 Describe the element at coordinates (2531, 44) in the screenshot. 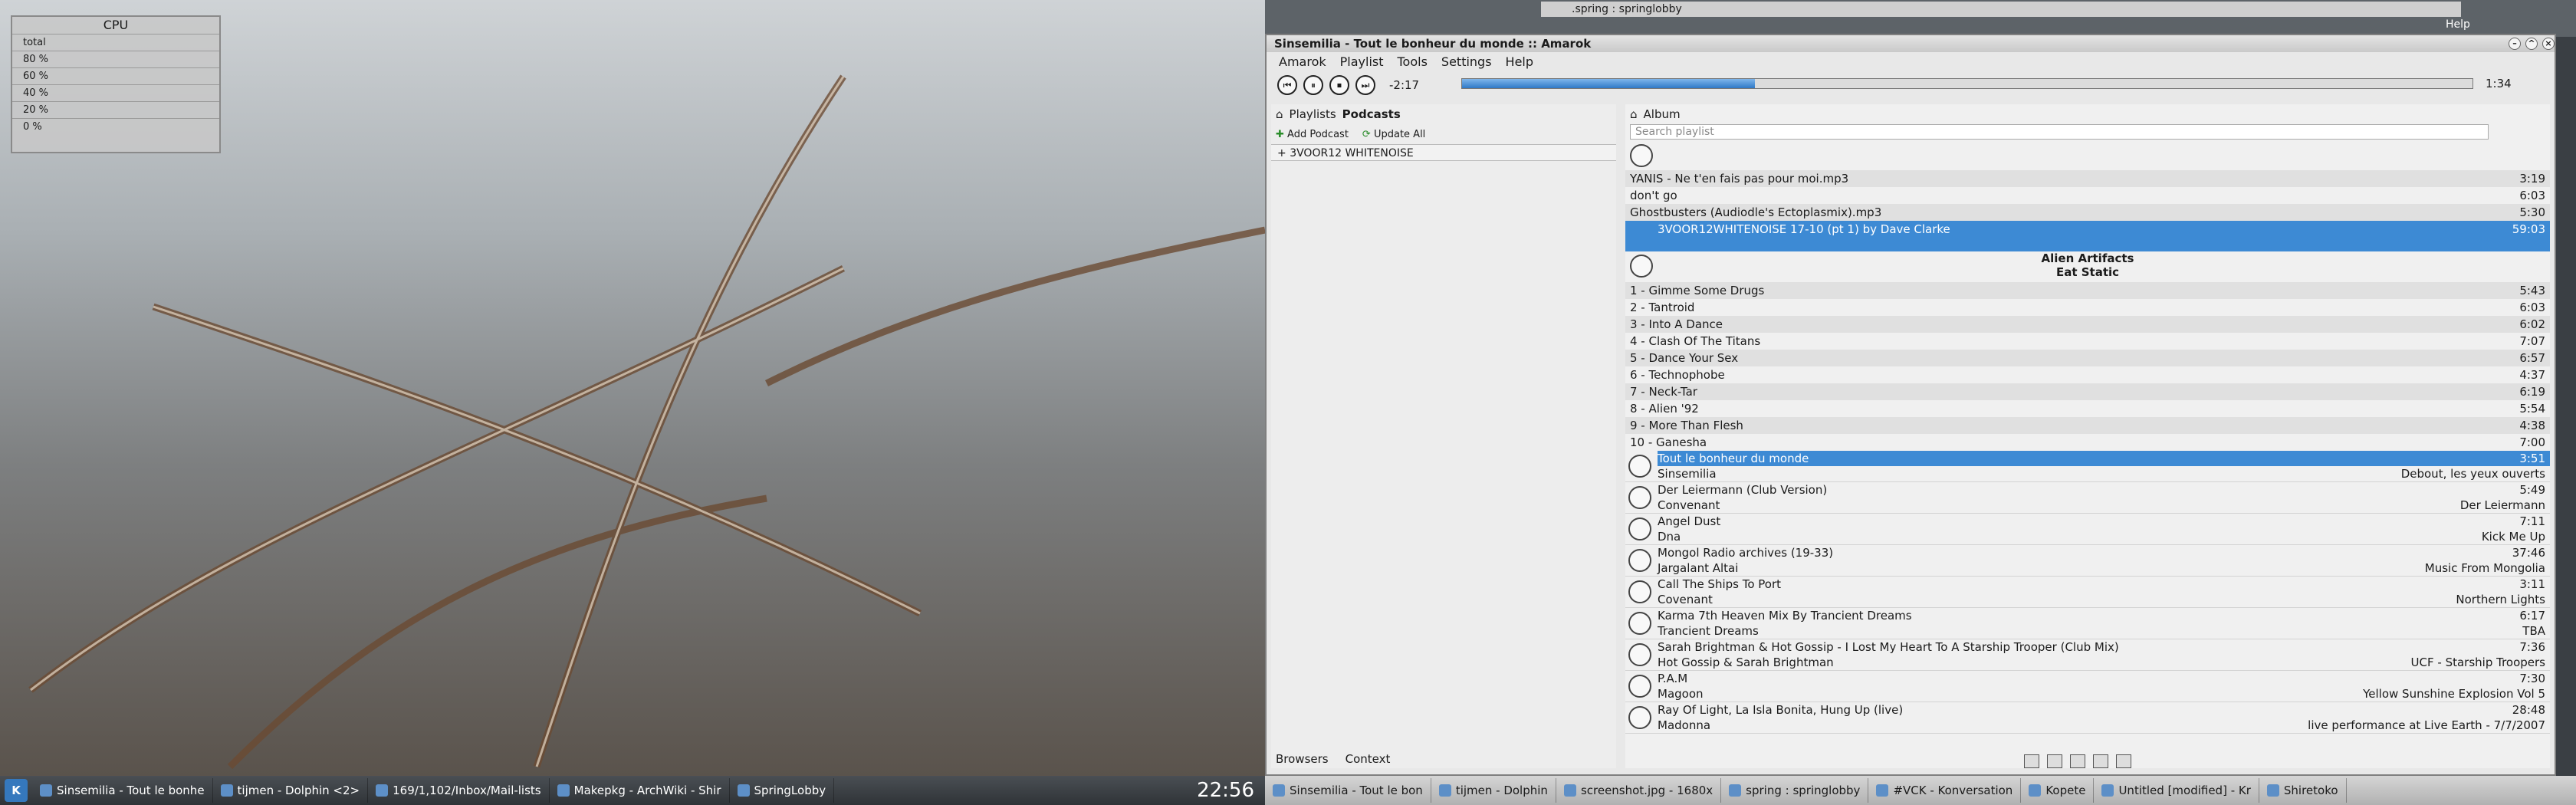

I see `maximize-icon: ^` at that location.